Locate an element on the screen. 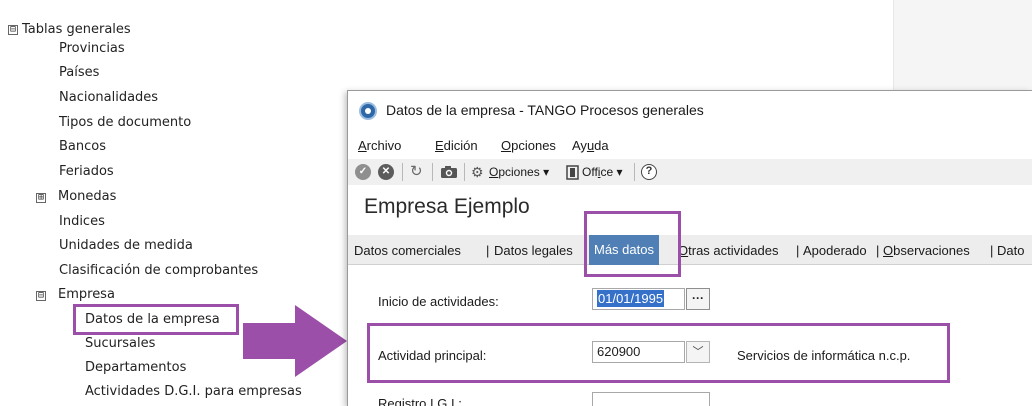 Image resolution: width=1032 pixels, height=406 pixels. tree-item-paises: Países is located at coordinates (79, 73).